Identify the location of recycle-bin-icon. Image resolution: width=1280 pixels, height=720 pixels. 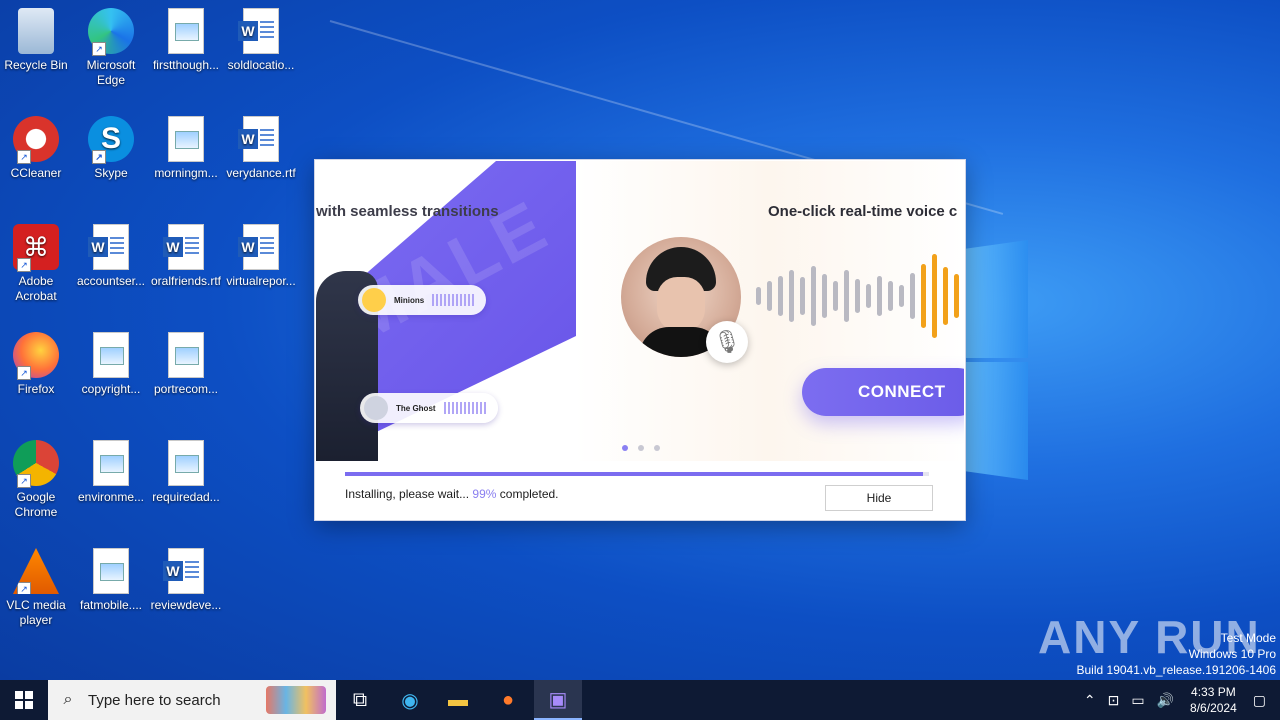
(36, 31).